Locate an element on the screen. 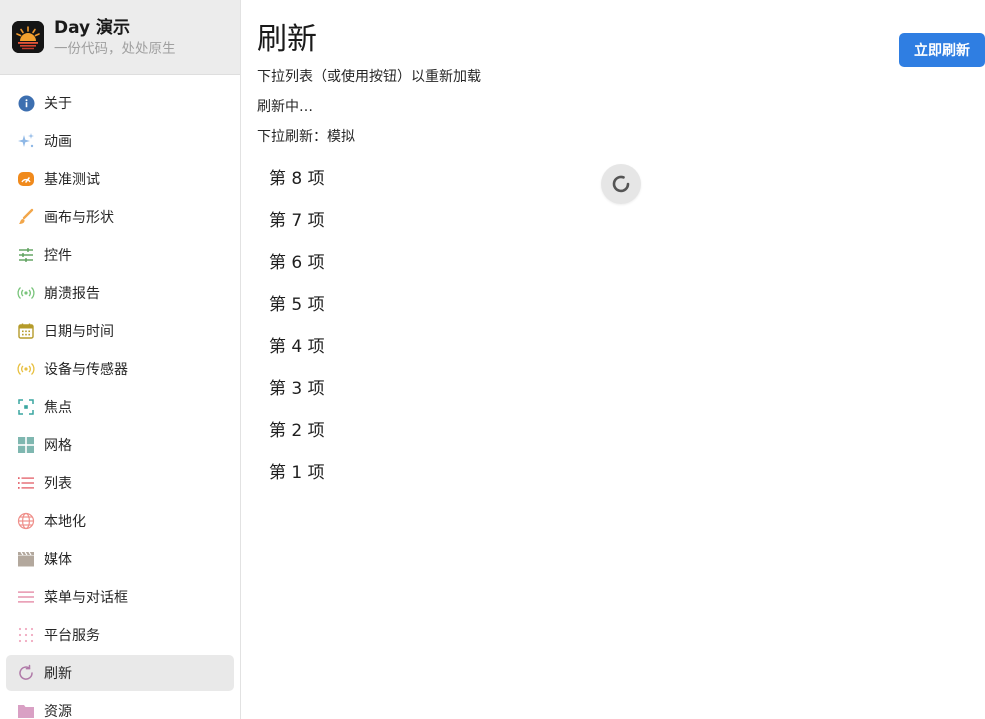 This screenshot has width=985, height=719. sidebar-item-label: 平台服务 is located at coordinates (72, 636).